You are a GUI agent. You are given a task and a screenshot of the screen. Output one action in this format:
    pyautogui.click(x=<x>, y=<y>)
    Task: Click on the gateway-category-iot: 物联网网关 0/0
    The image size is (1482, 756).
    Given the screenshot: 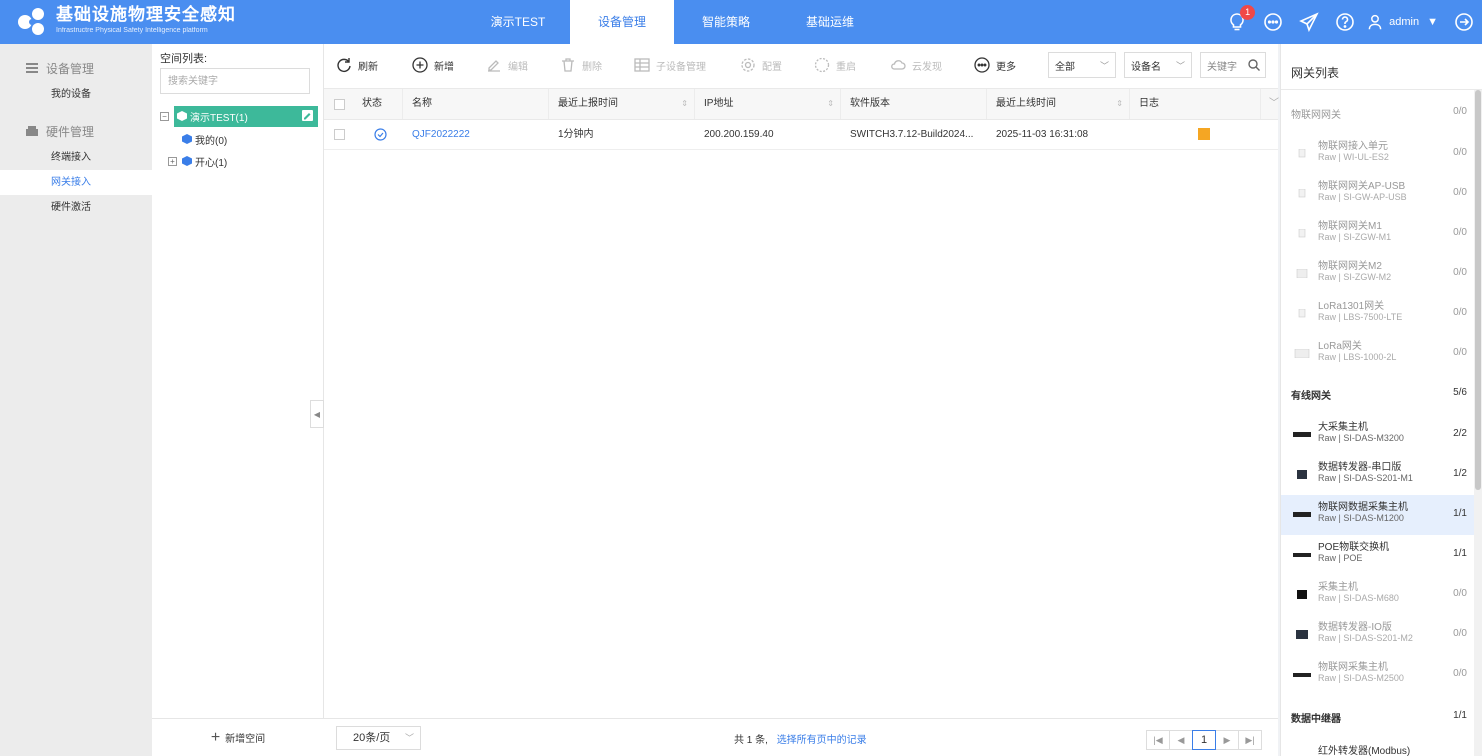 What is the action you would take?
    pyautogui.click(x=1379, y=115)
    